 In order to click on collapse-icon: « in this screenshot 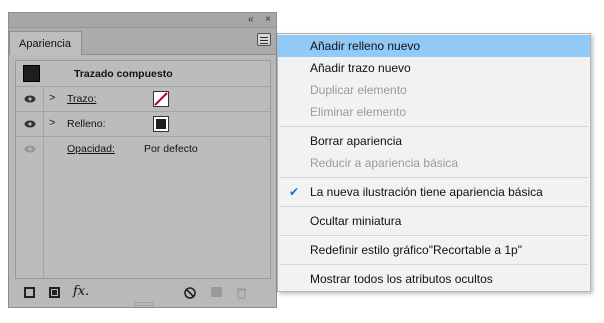, I will do `click(251, 20)`.